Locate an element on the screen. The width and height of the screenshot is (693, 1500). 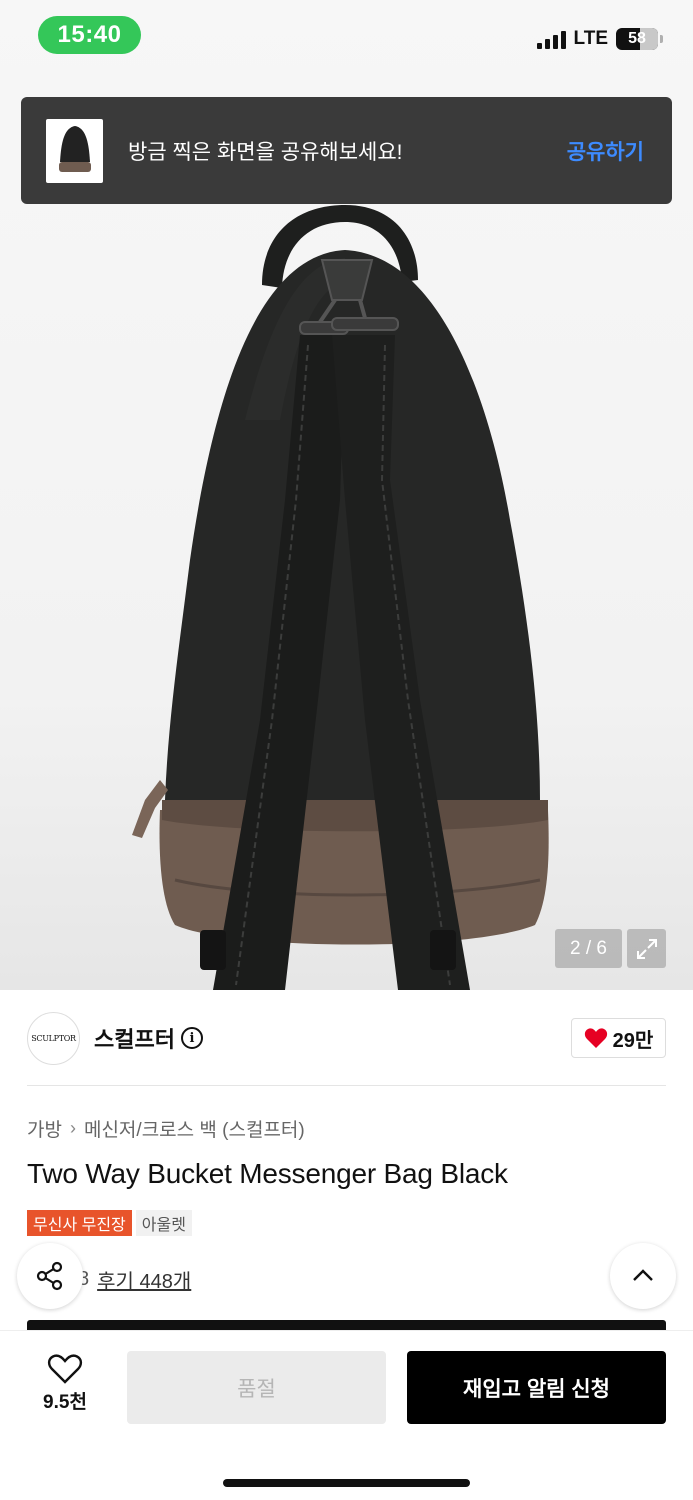
badge-outlet: 아울렛 is located at coordinates (163, 1223).